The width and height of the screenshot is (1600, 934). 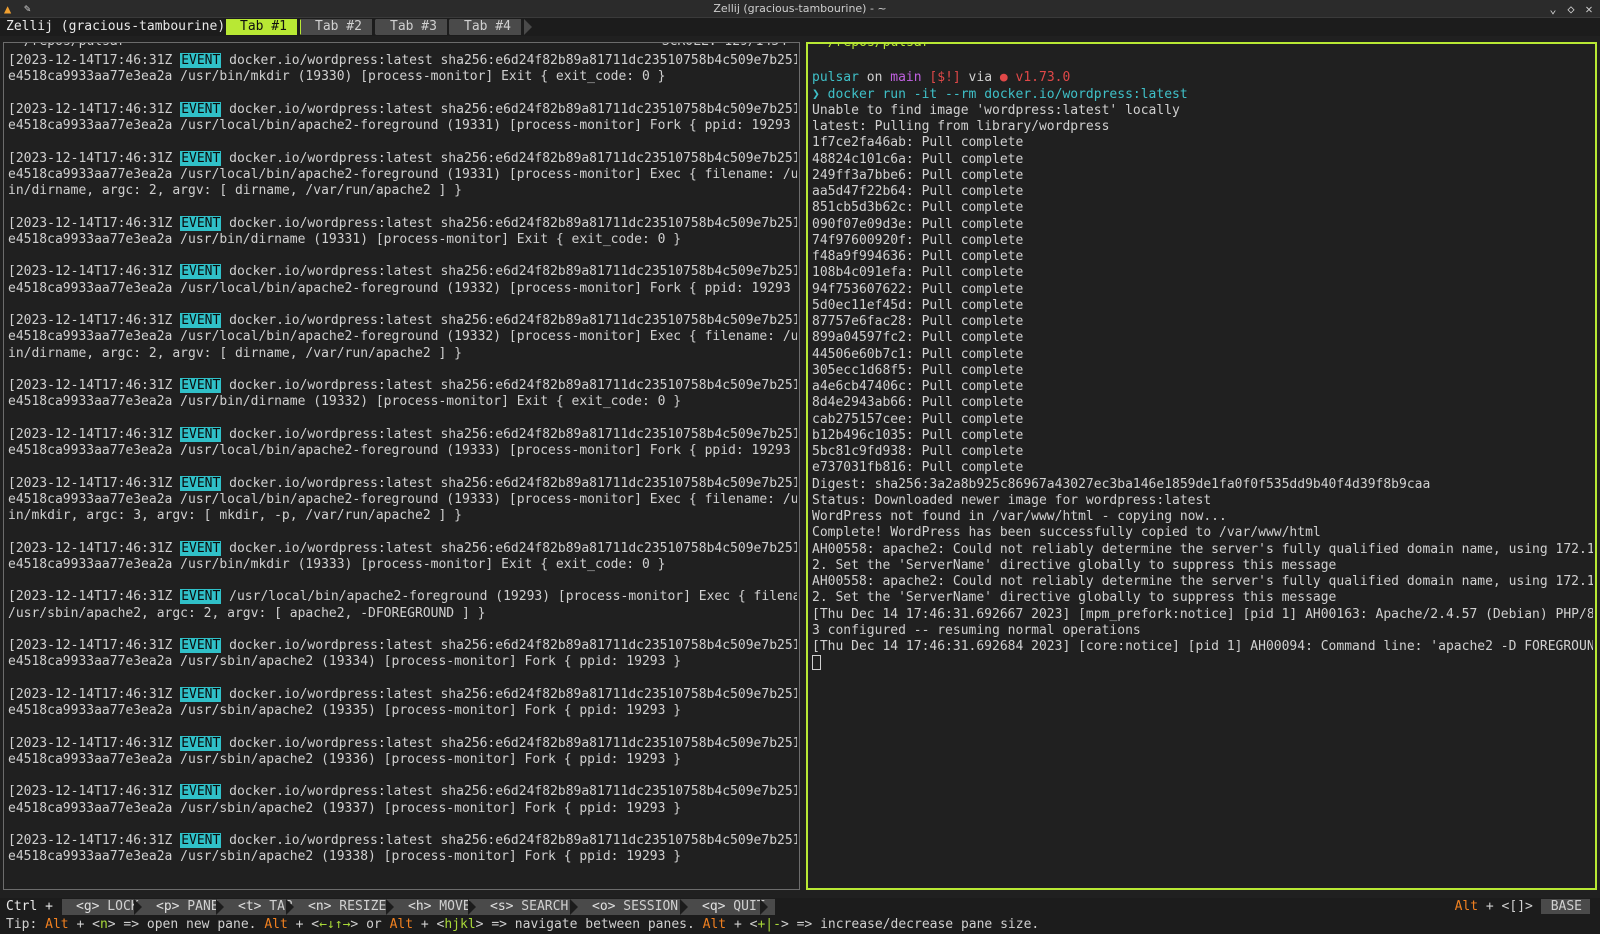 What do you see at coordinates (320, 906) in the screenshot?
I see `key-shortcut: <n>` at bounding box center [320, 906].